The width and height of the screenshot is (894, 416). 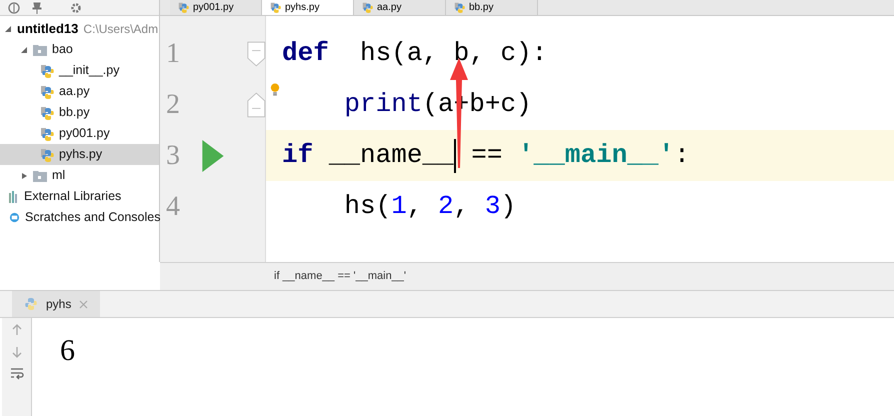 What do you see at coordinates (216, 7) in the screenshot?
I see `editor-tab: py001.py` at bounding box center [216, 7].